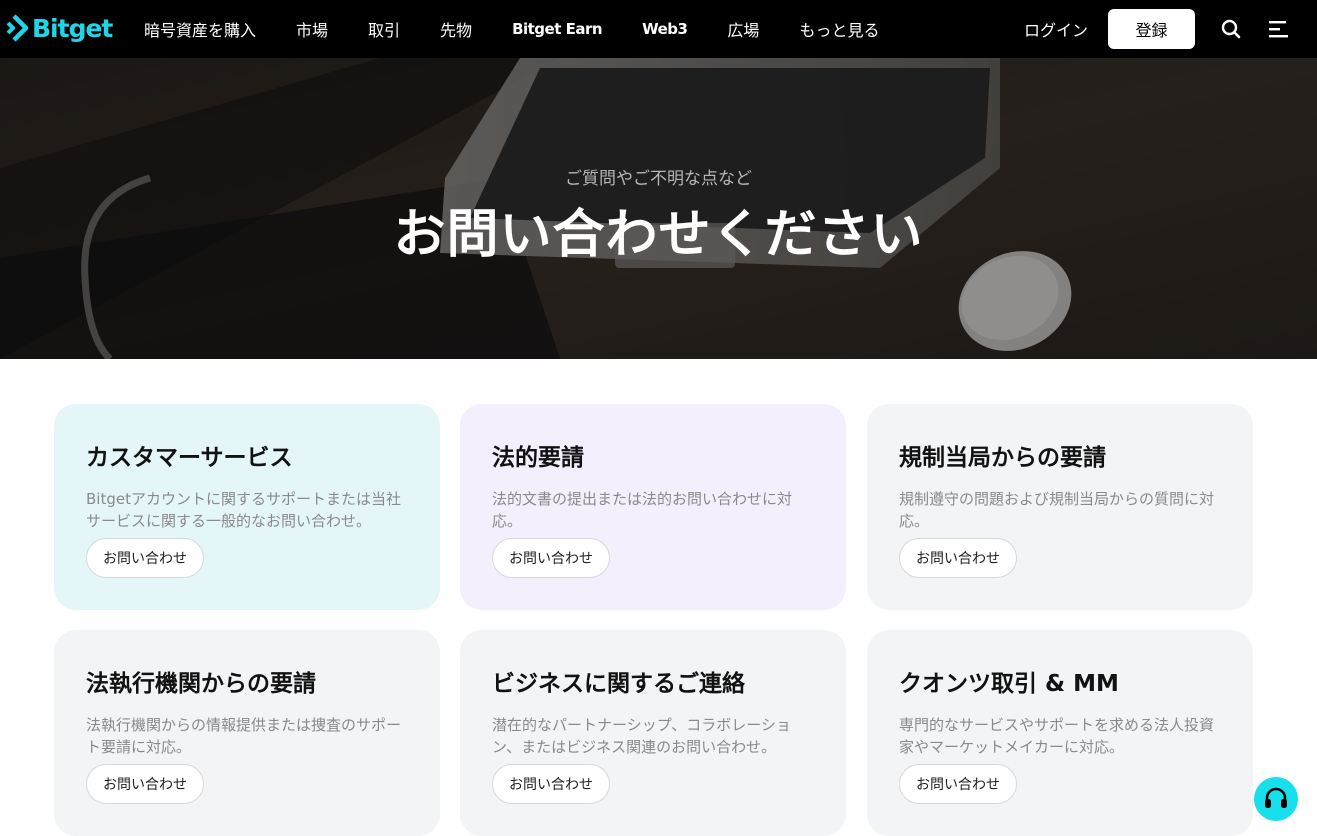 The width and height of the screenshot is (1317, 836). What do you see at coordinates (1002, 458) in the screenshot?
I see `card-title: 規制当局からの要請` at bounding box center [1002, 458].